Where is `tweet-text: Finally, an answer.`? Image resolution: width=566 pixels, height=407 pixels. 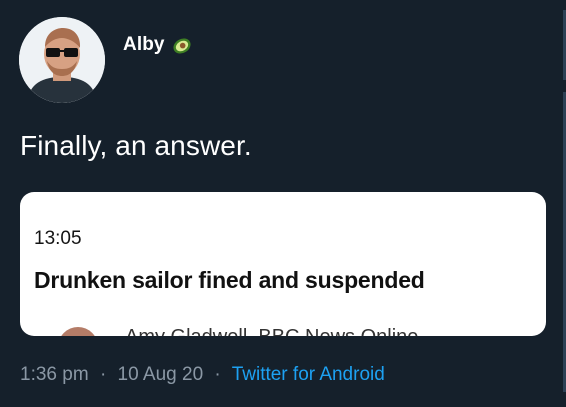 tweet-text: Finally, an answer. is located at coordinates (136, 145).